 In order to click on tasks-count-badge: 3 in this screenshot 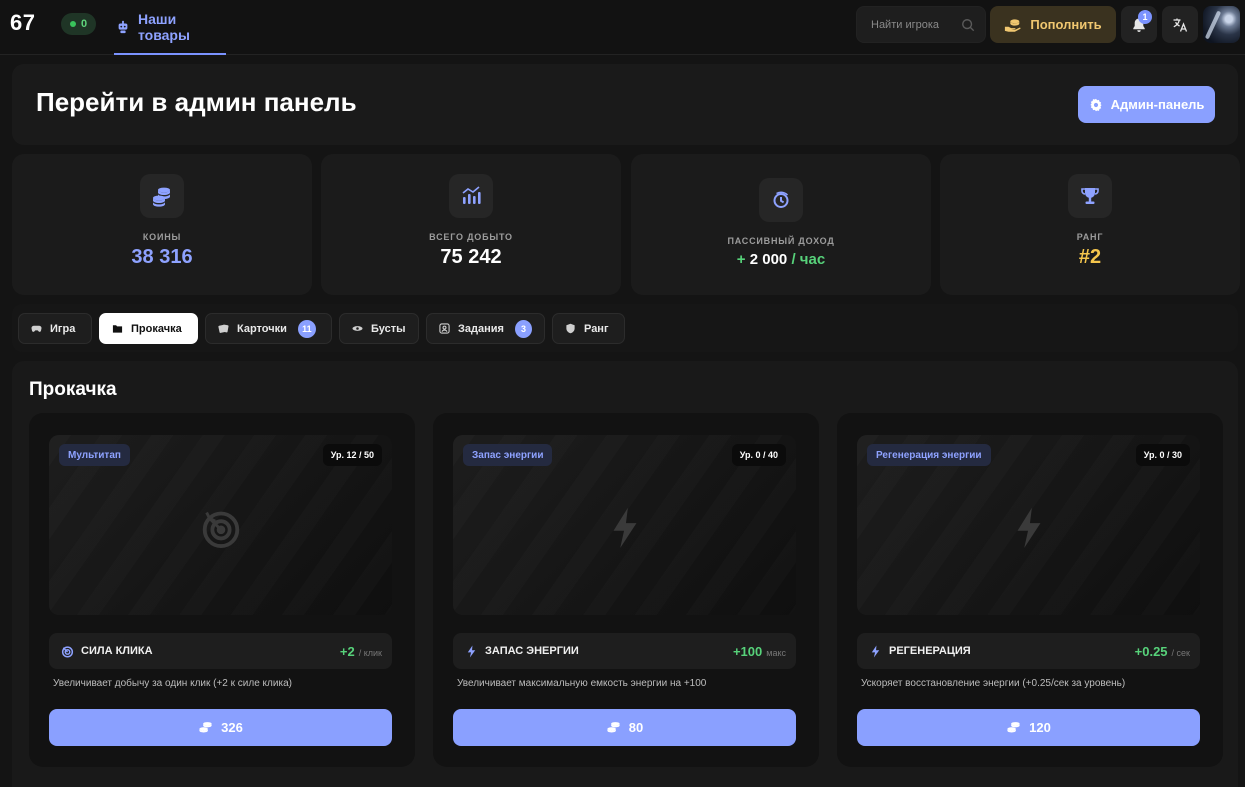, I will do `click(523, 328)`.